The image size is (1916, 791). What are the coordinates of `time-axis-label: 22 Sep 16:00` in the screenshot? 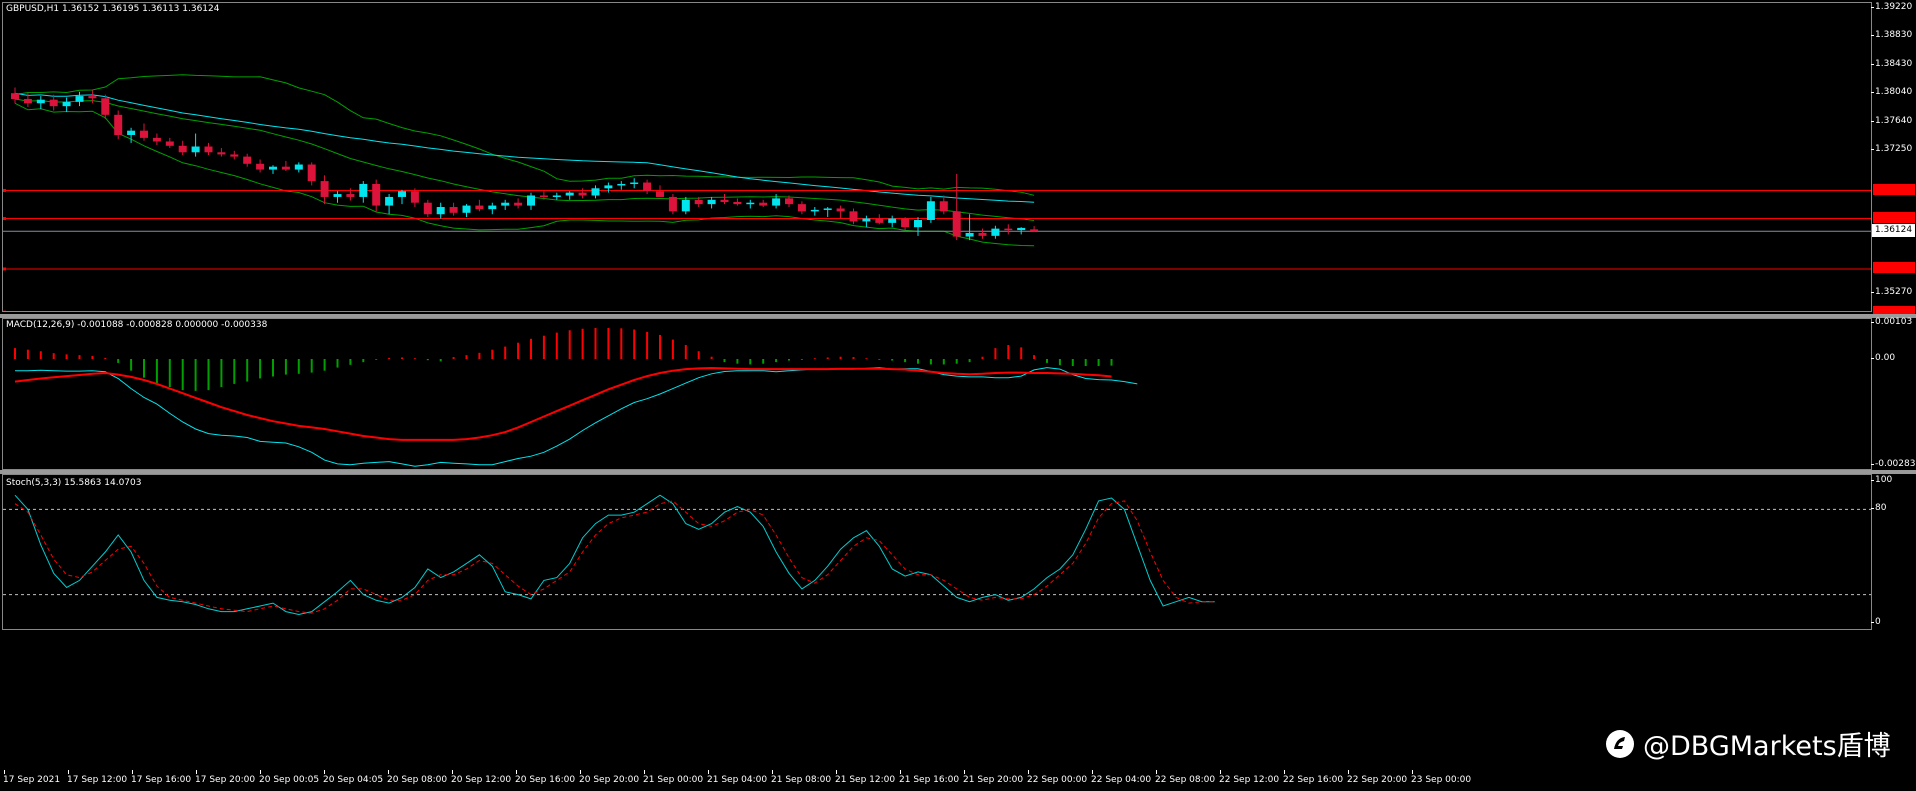 It's located at (1313, 780).